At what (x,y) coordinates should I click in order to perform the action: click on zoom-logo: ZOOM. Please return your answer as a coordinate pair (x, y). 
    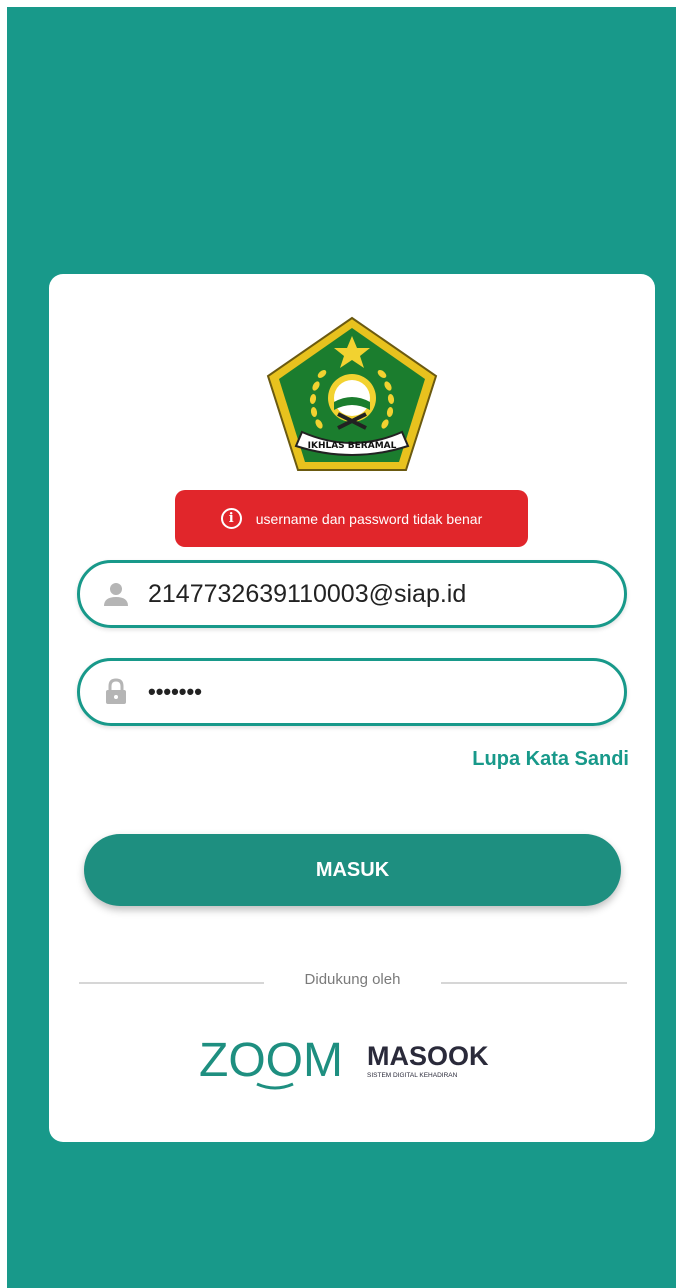
    Looking at the image, I should click on (271, 1062).